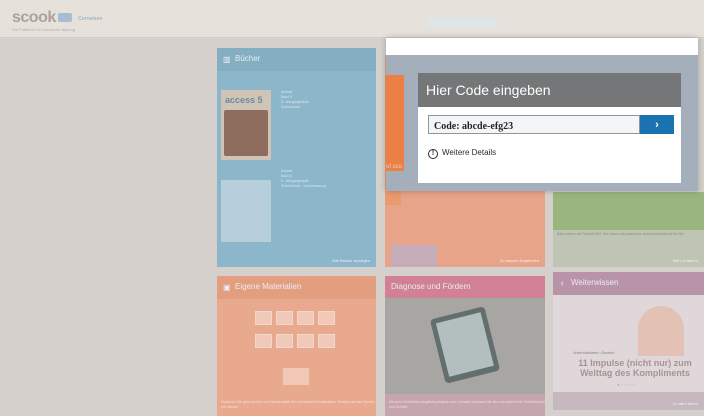 This screenshot has height=416, width=704. I want to click on modal-peek-text: uf sco, so click(394, 167).